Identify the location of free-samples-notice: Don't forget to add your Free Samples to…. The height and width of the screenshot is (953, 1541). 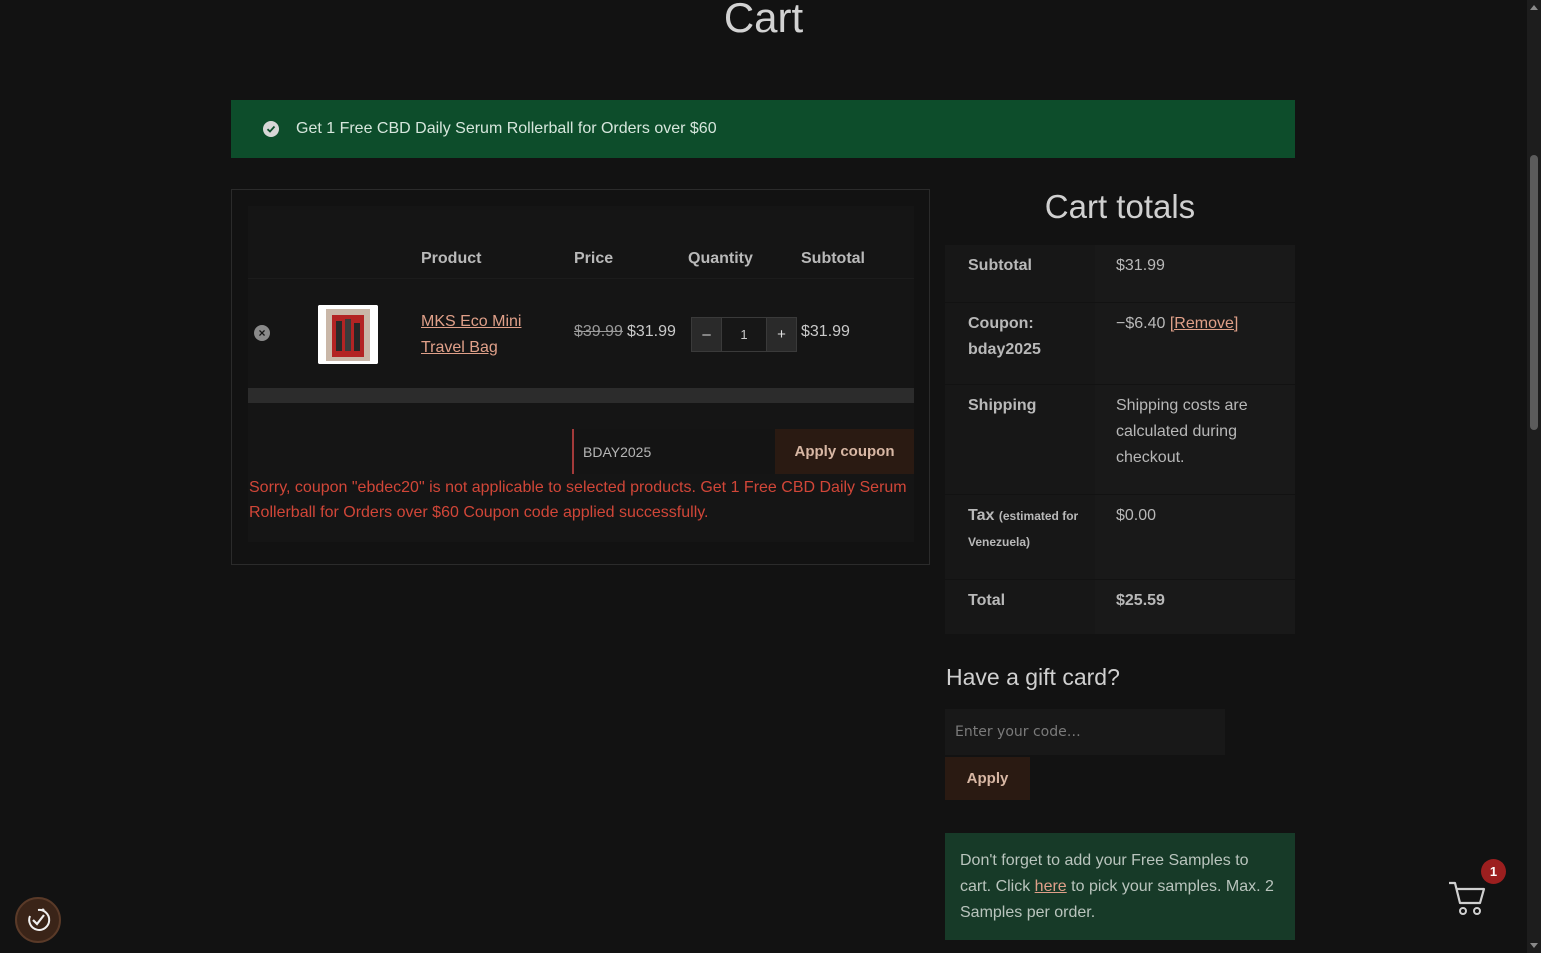
(1120, 886).